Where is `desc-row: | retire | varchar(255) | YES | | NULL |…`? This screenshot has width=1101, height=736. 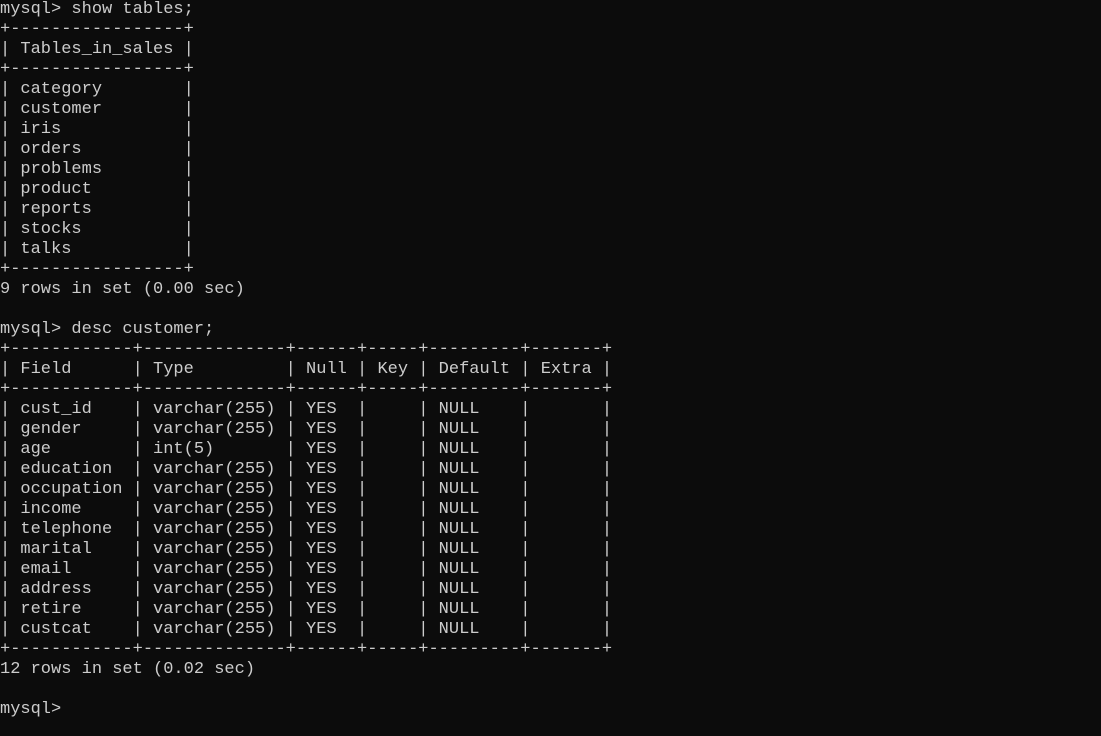
desc-row: | retire | varchar(255) | YES | | NULL |… is located at coordinates (306, 609).